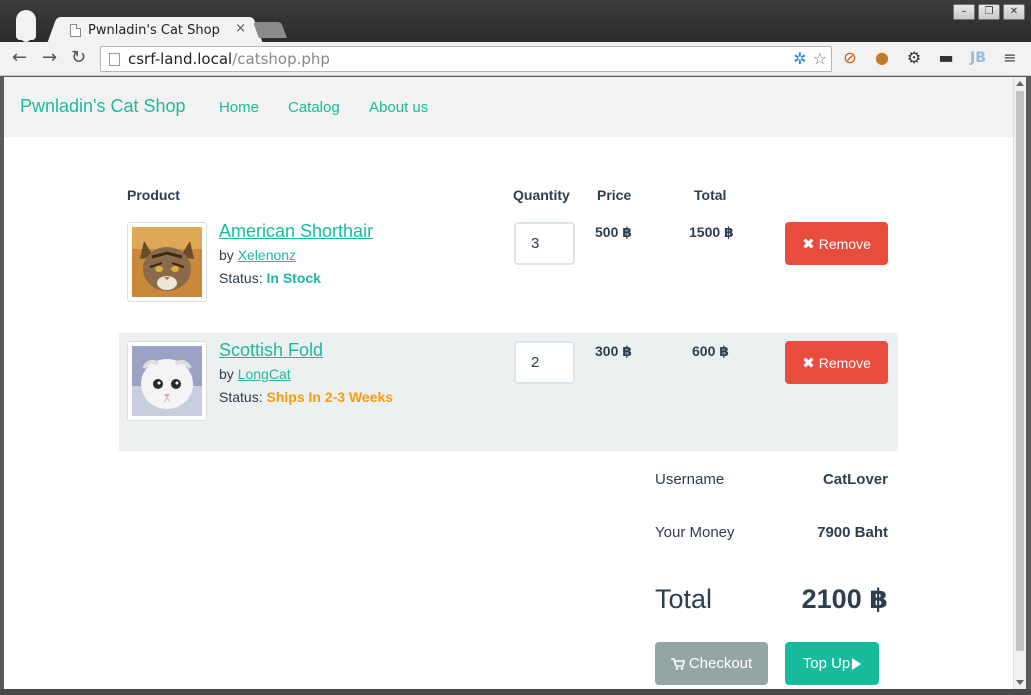  I want to click on status-value: Ships In 2-3 Weeks, so click(330, 397).